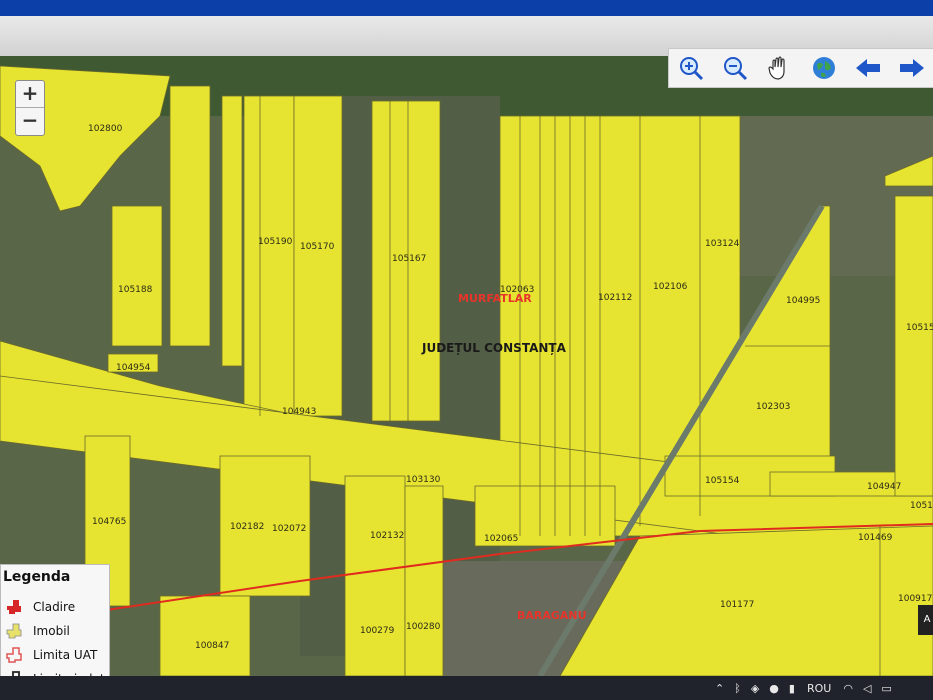  I want to click on zoom-minus-button: −, so click(30, 120).